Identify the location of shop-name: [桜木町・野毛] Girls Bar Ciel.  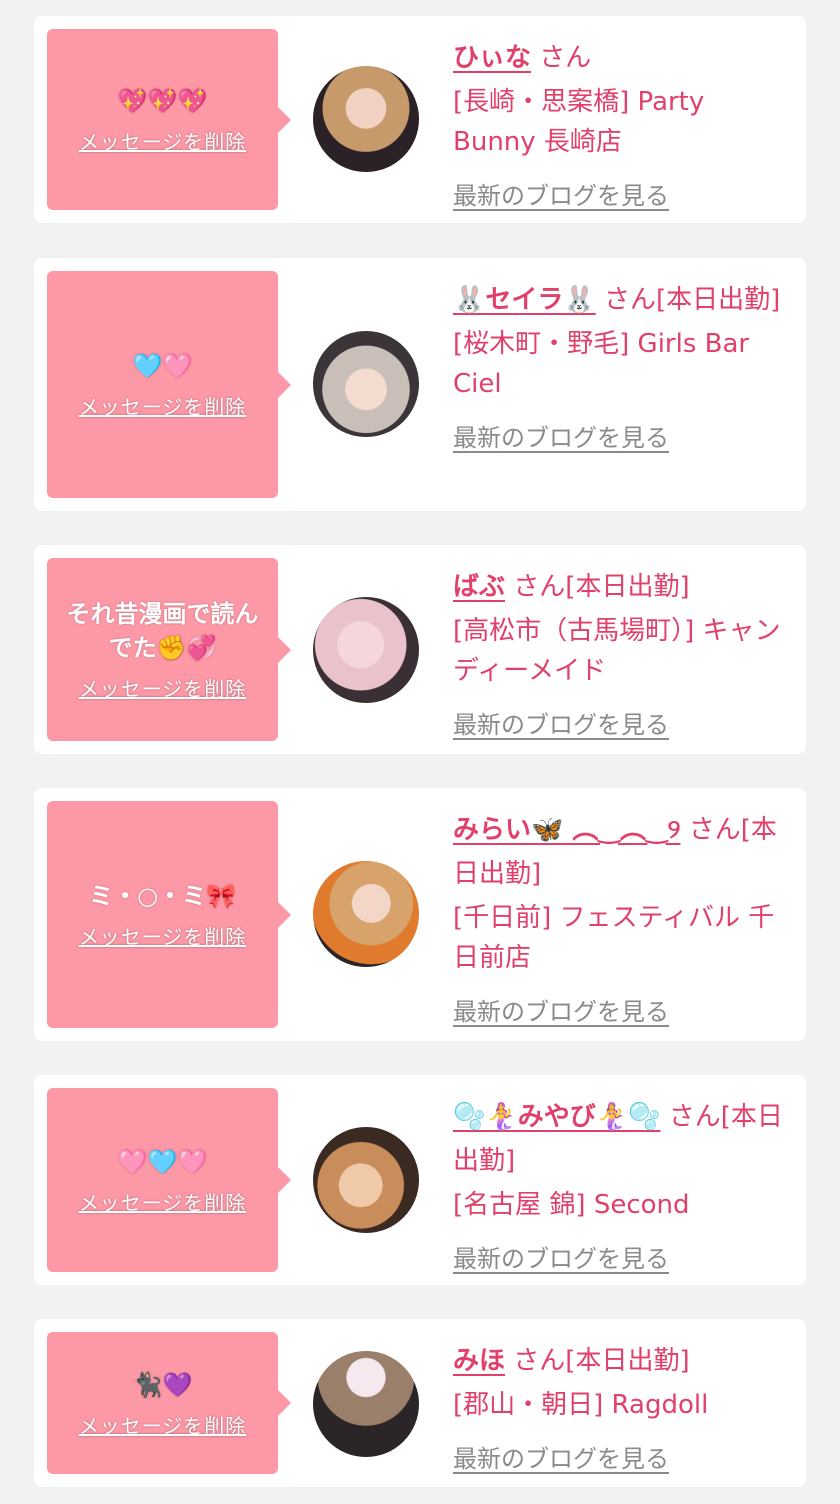
(601, 364).